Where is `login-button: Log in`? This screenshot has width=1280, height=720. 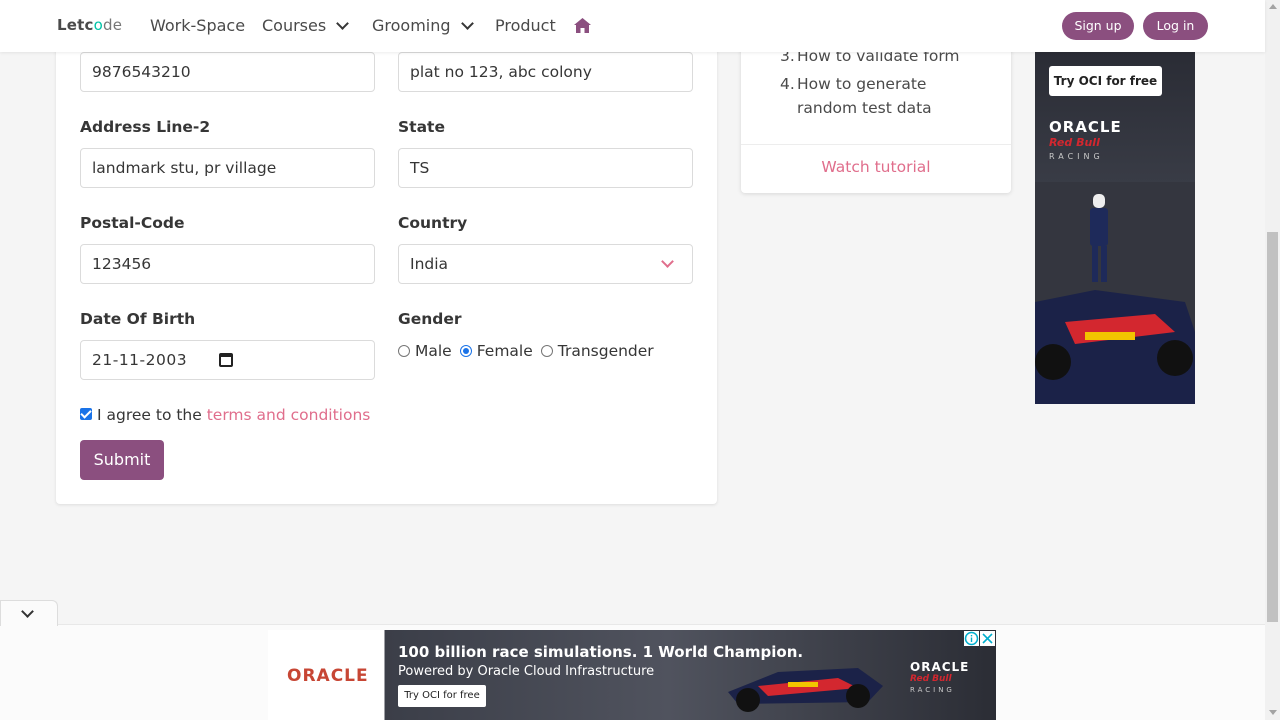 login-button: Log in is located at coordinates (1175, 26).